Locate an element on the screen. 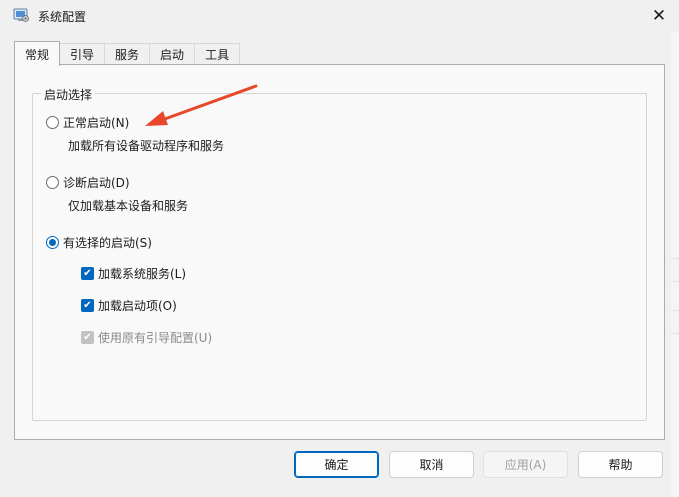 Image resolution: width=679 pixels, height=497 pixels. tab-services: 服务 is located at coordinates (127, 54).